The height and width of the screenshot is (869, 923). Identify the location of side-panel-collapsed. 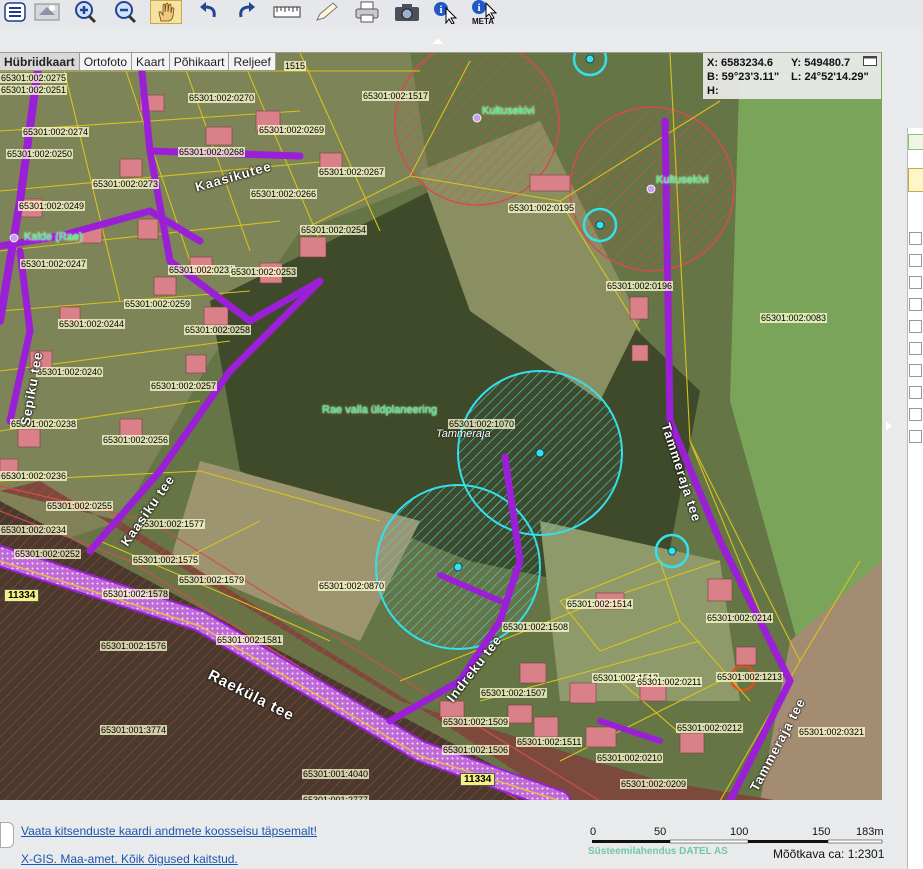
(915, 498).